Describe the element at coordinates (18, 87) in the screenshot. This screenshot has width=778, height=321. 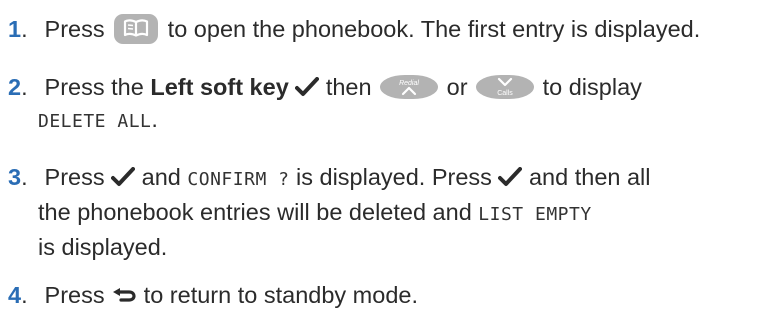
I see `step-number: 2.` at that location.